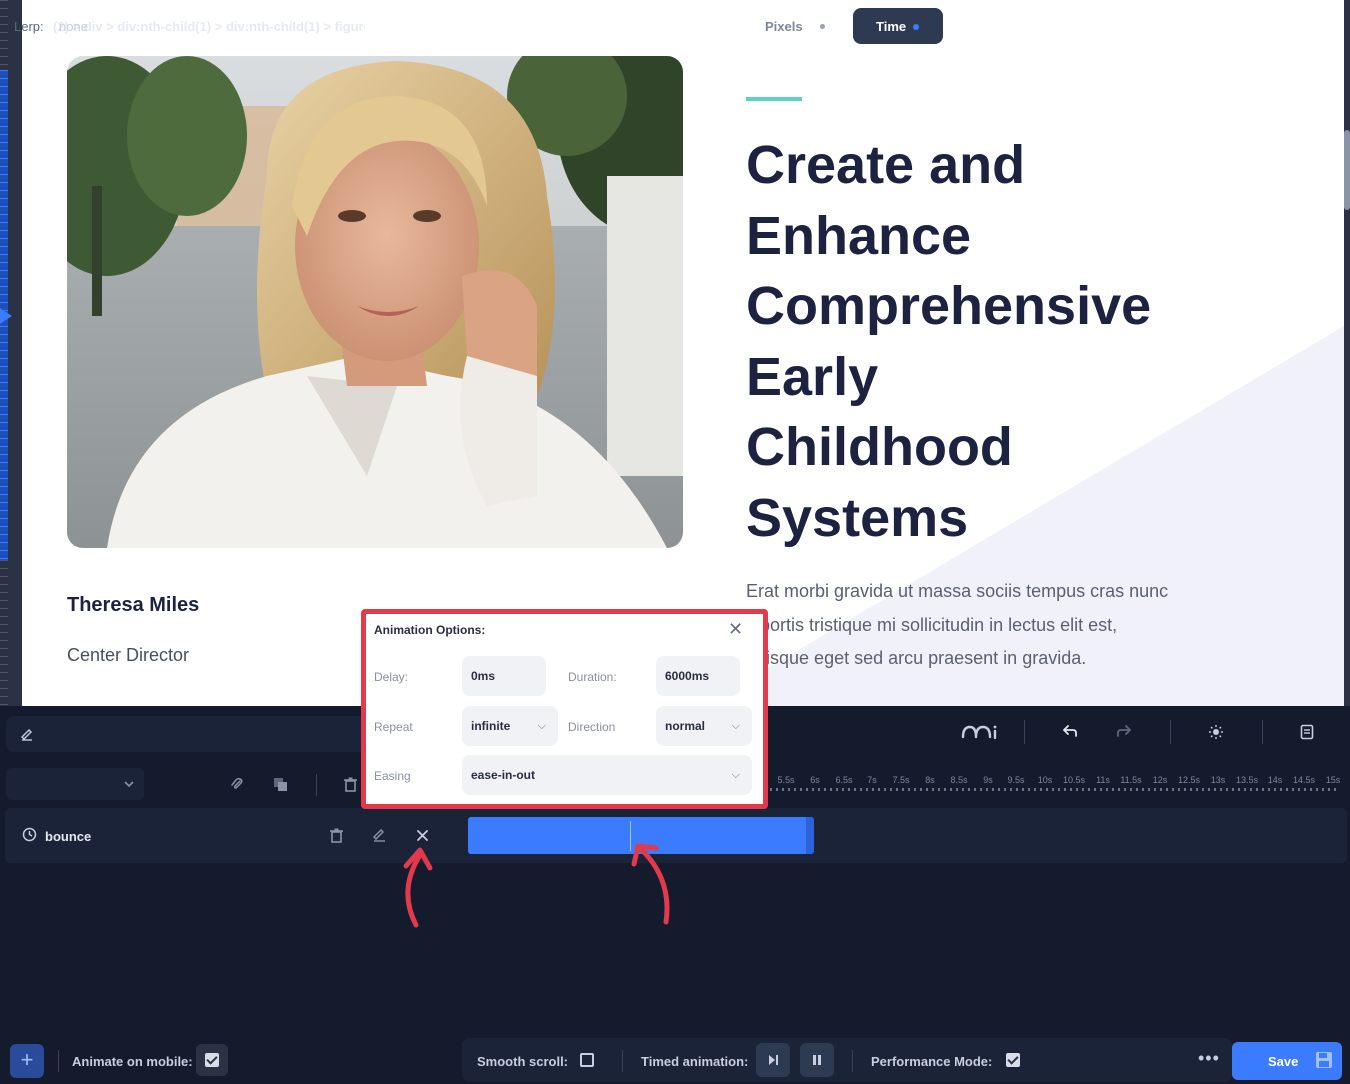 This screenshot has width=1350, height=1084. Describe the element at coordinates (1160, 780) in the screenshot. I see `tick-label: 12s` at that location.